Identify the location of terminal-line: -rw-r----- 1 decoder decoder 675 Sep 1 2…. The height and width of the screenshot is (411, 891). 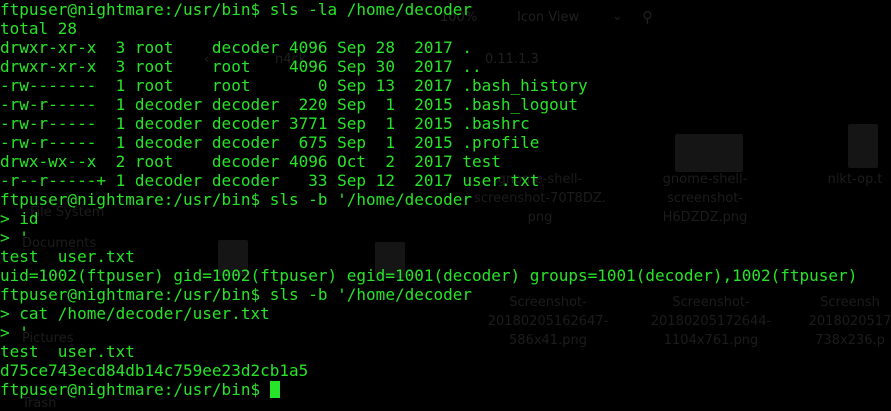
(270, 142).